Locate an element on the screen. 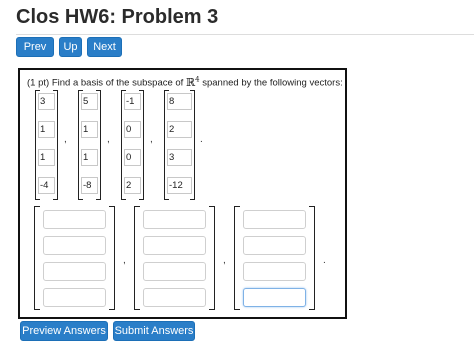 The image size is (474, 347). vector-entry: 3 is located at coordinates (179, 157).